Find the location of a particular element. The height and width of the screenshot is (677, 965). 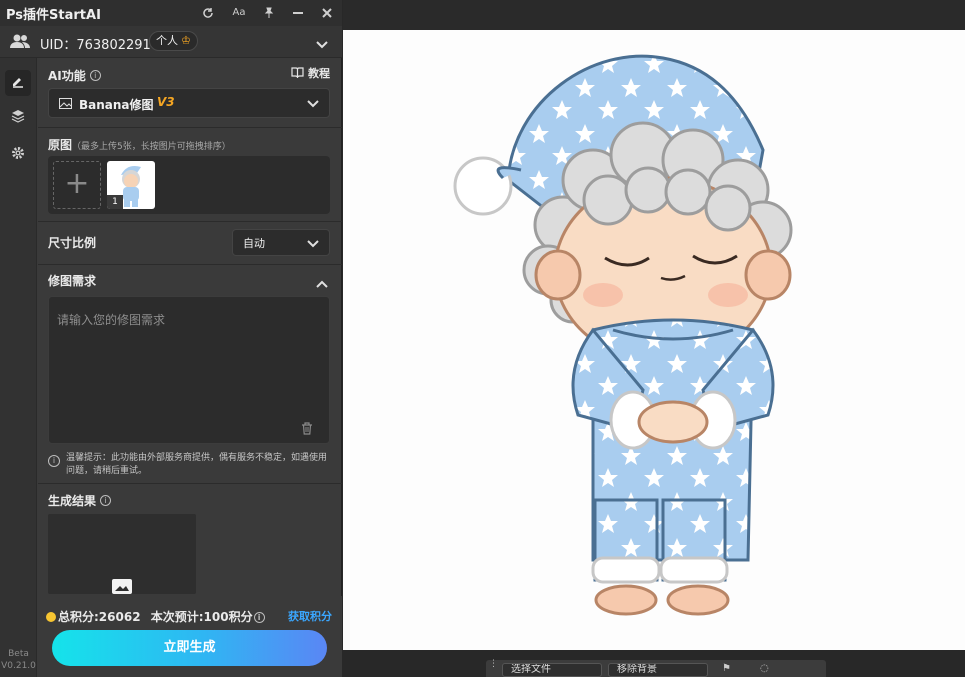

image-icon is located at coordinates (65, 103).